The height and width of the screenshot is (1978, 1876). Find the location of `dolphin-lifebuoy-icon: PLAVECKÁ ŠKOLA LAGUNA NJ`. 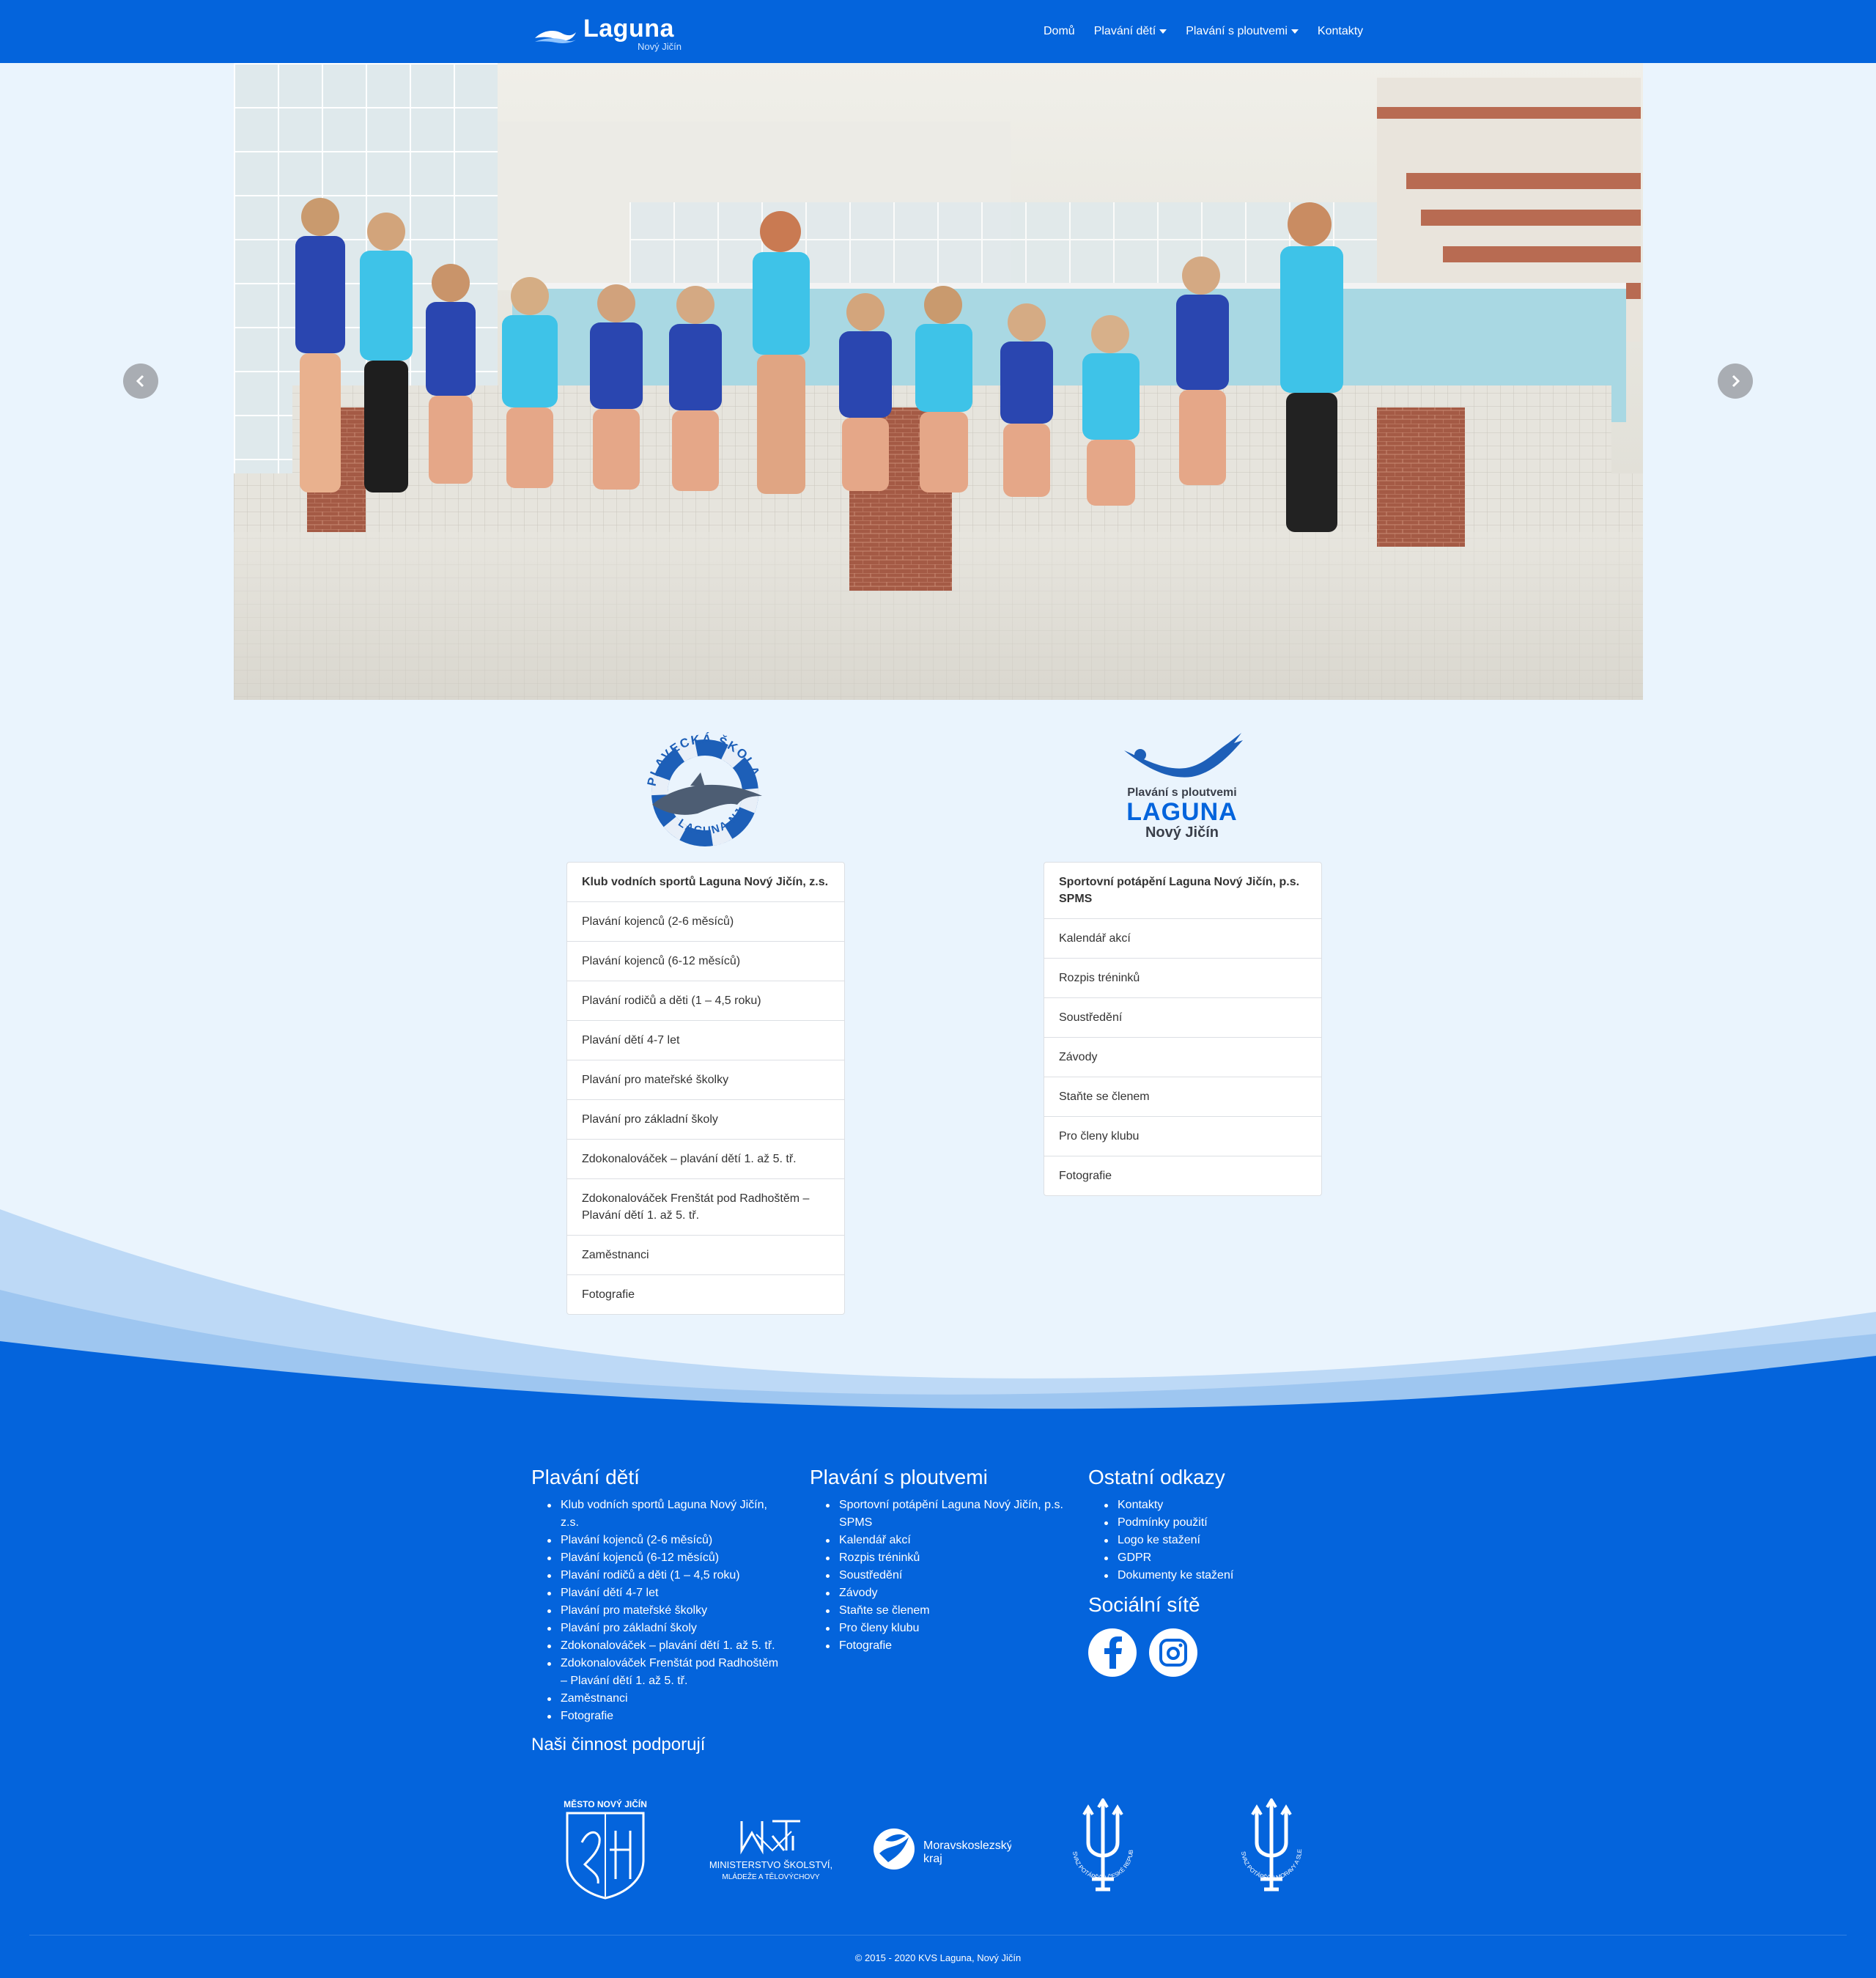

dolphin-lifebuoy-icon: PLAVECKÁ ŠKOLA LAGUNA NJ is located at coordinates (703, 789).